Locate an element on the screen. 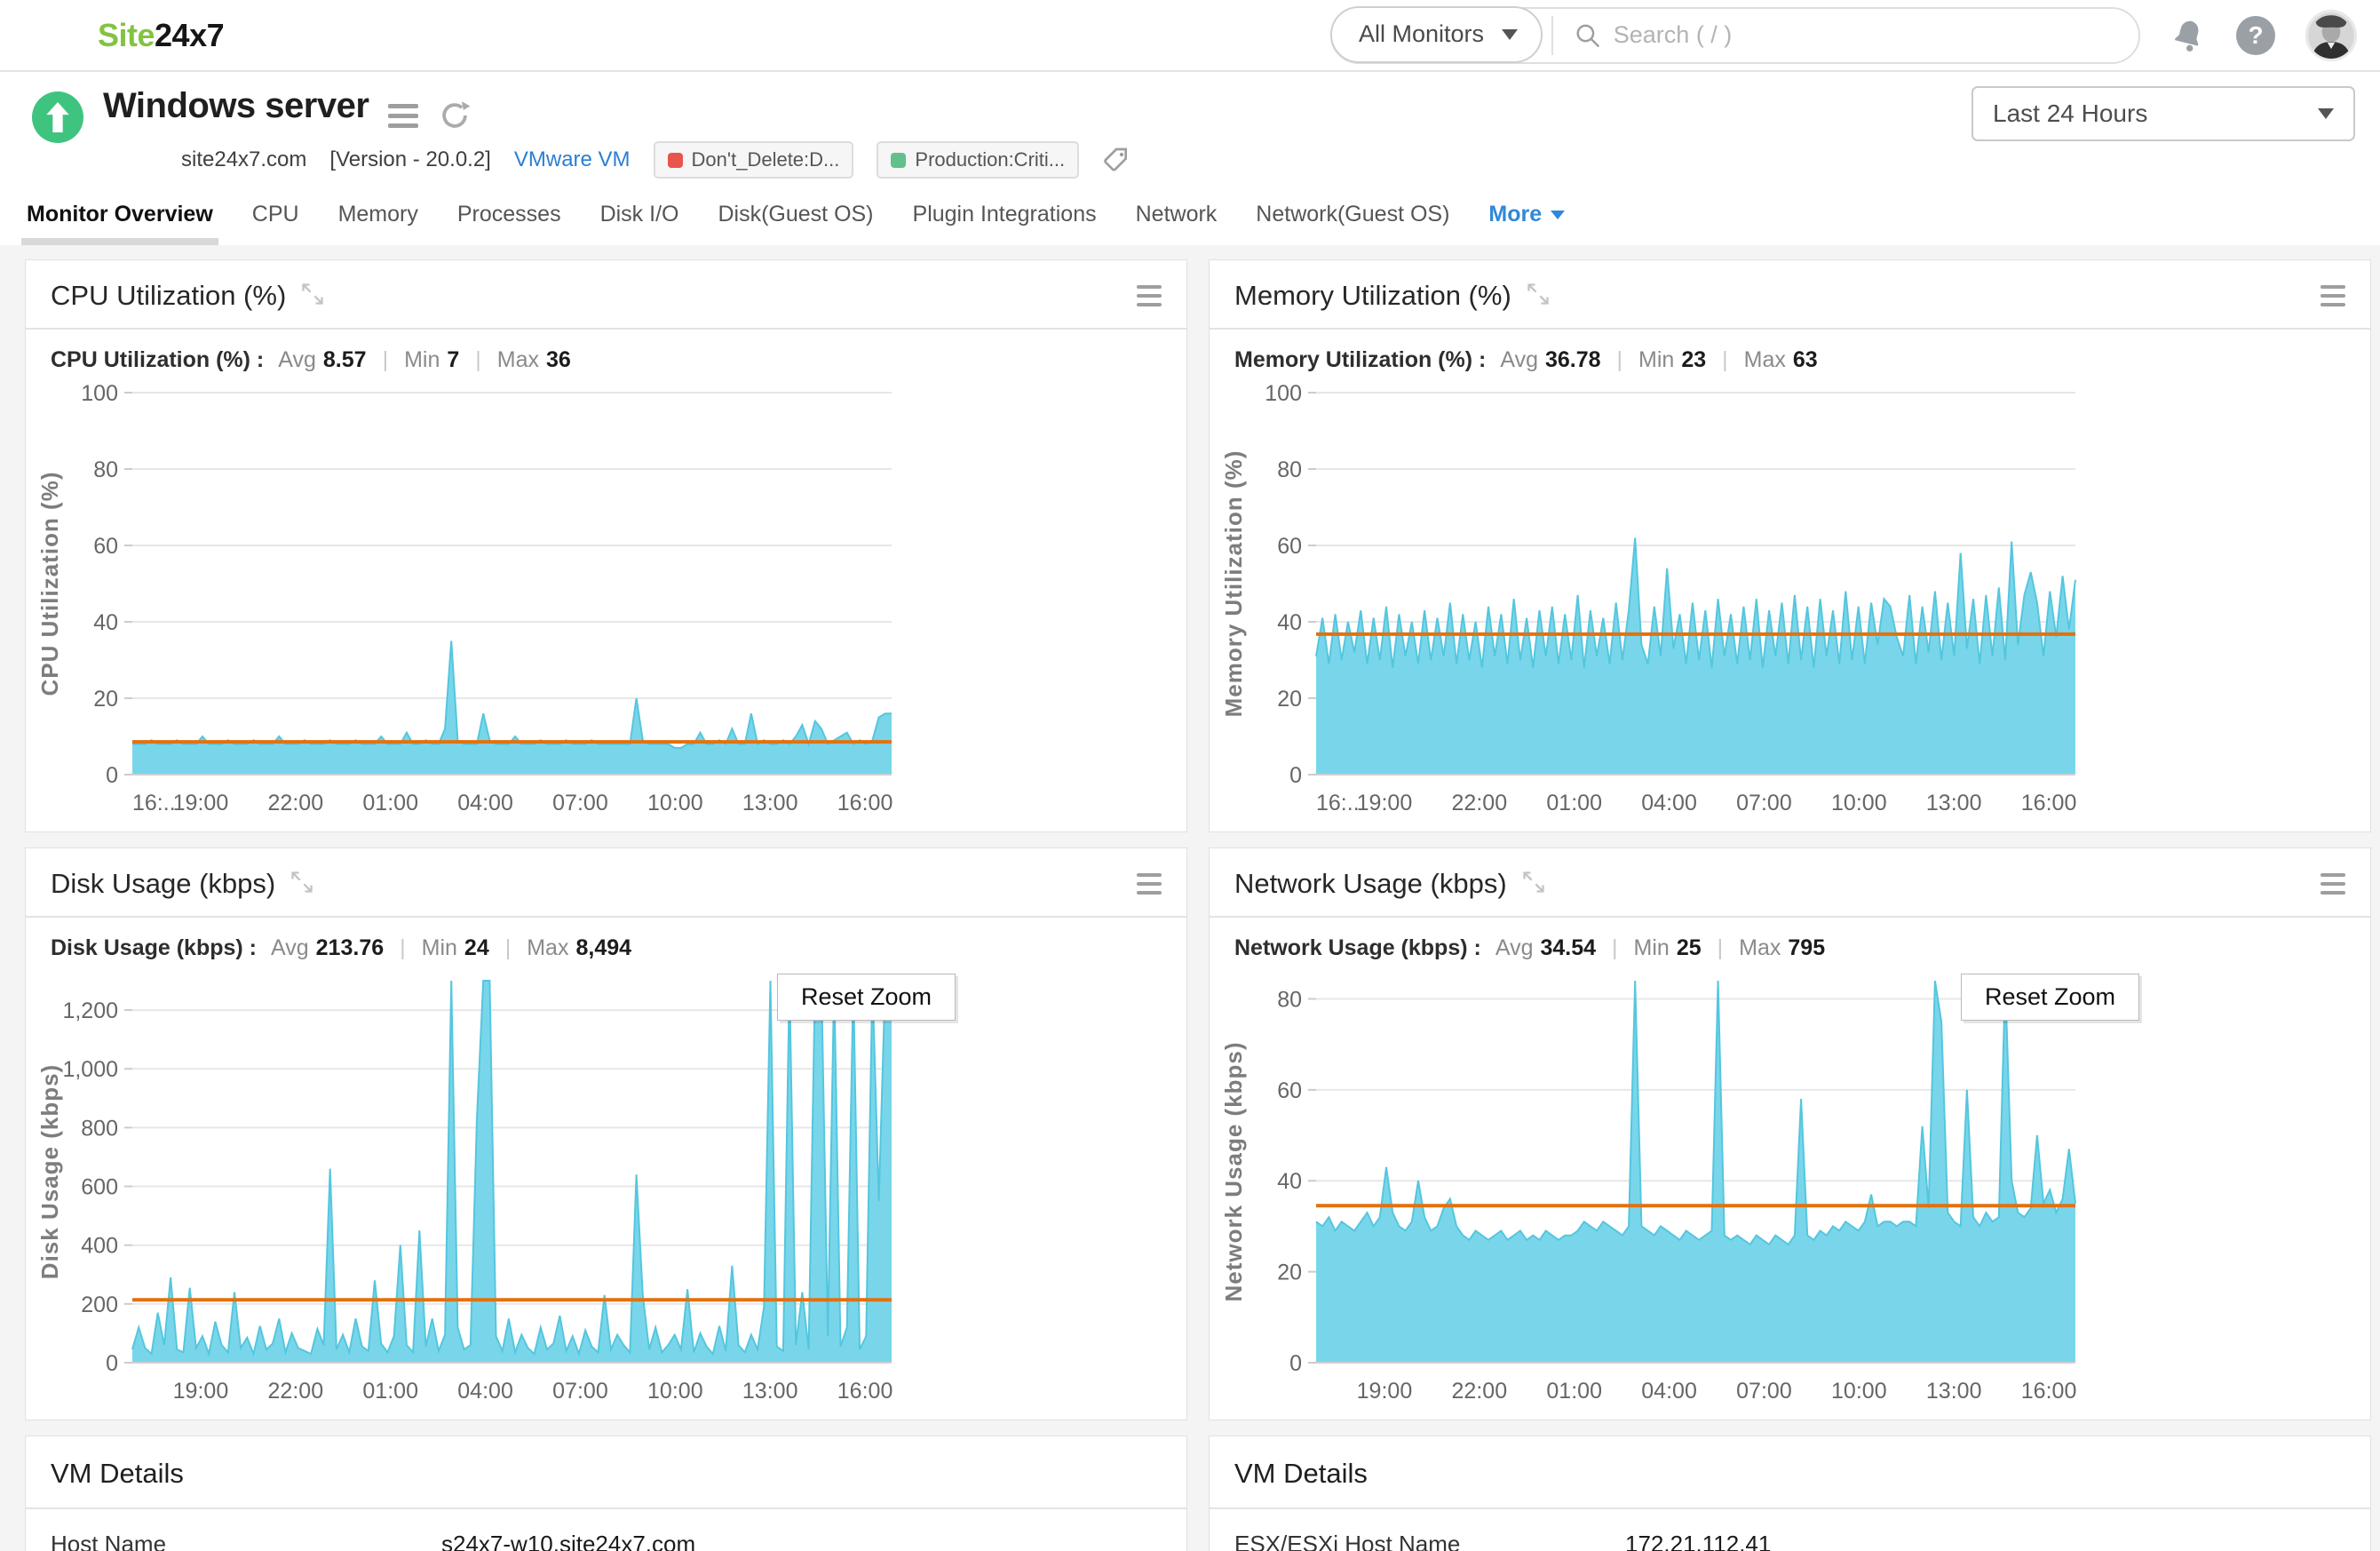 The width and height of the screenshot is (2380, 1551). vm-detail-value: s24x7-w10.site24x7.com is located at coordinates (568, 1541).